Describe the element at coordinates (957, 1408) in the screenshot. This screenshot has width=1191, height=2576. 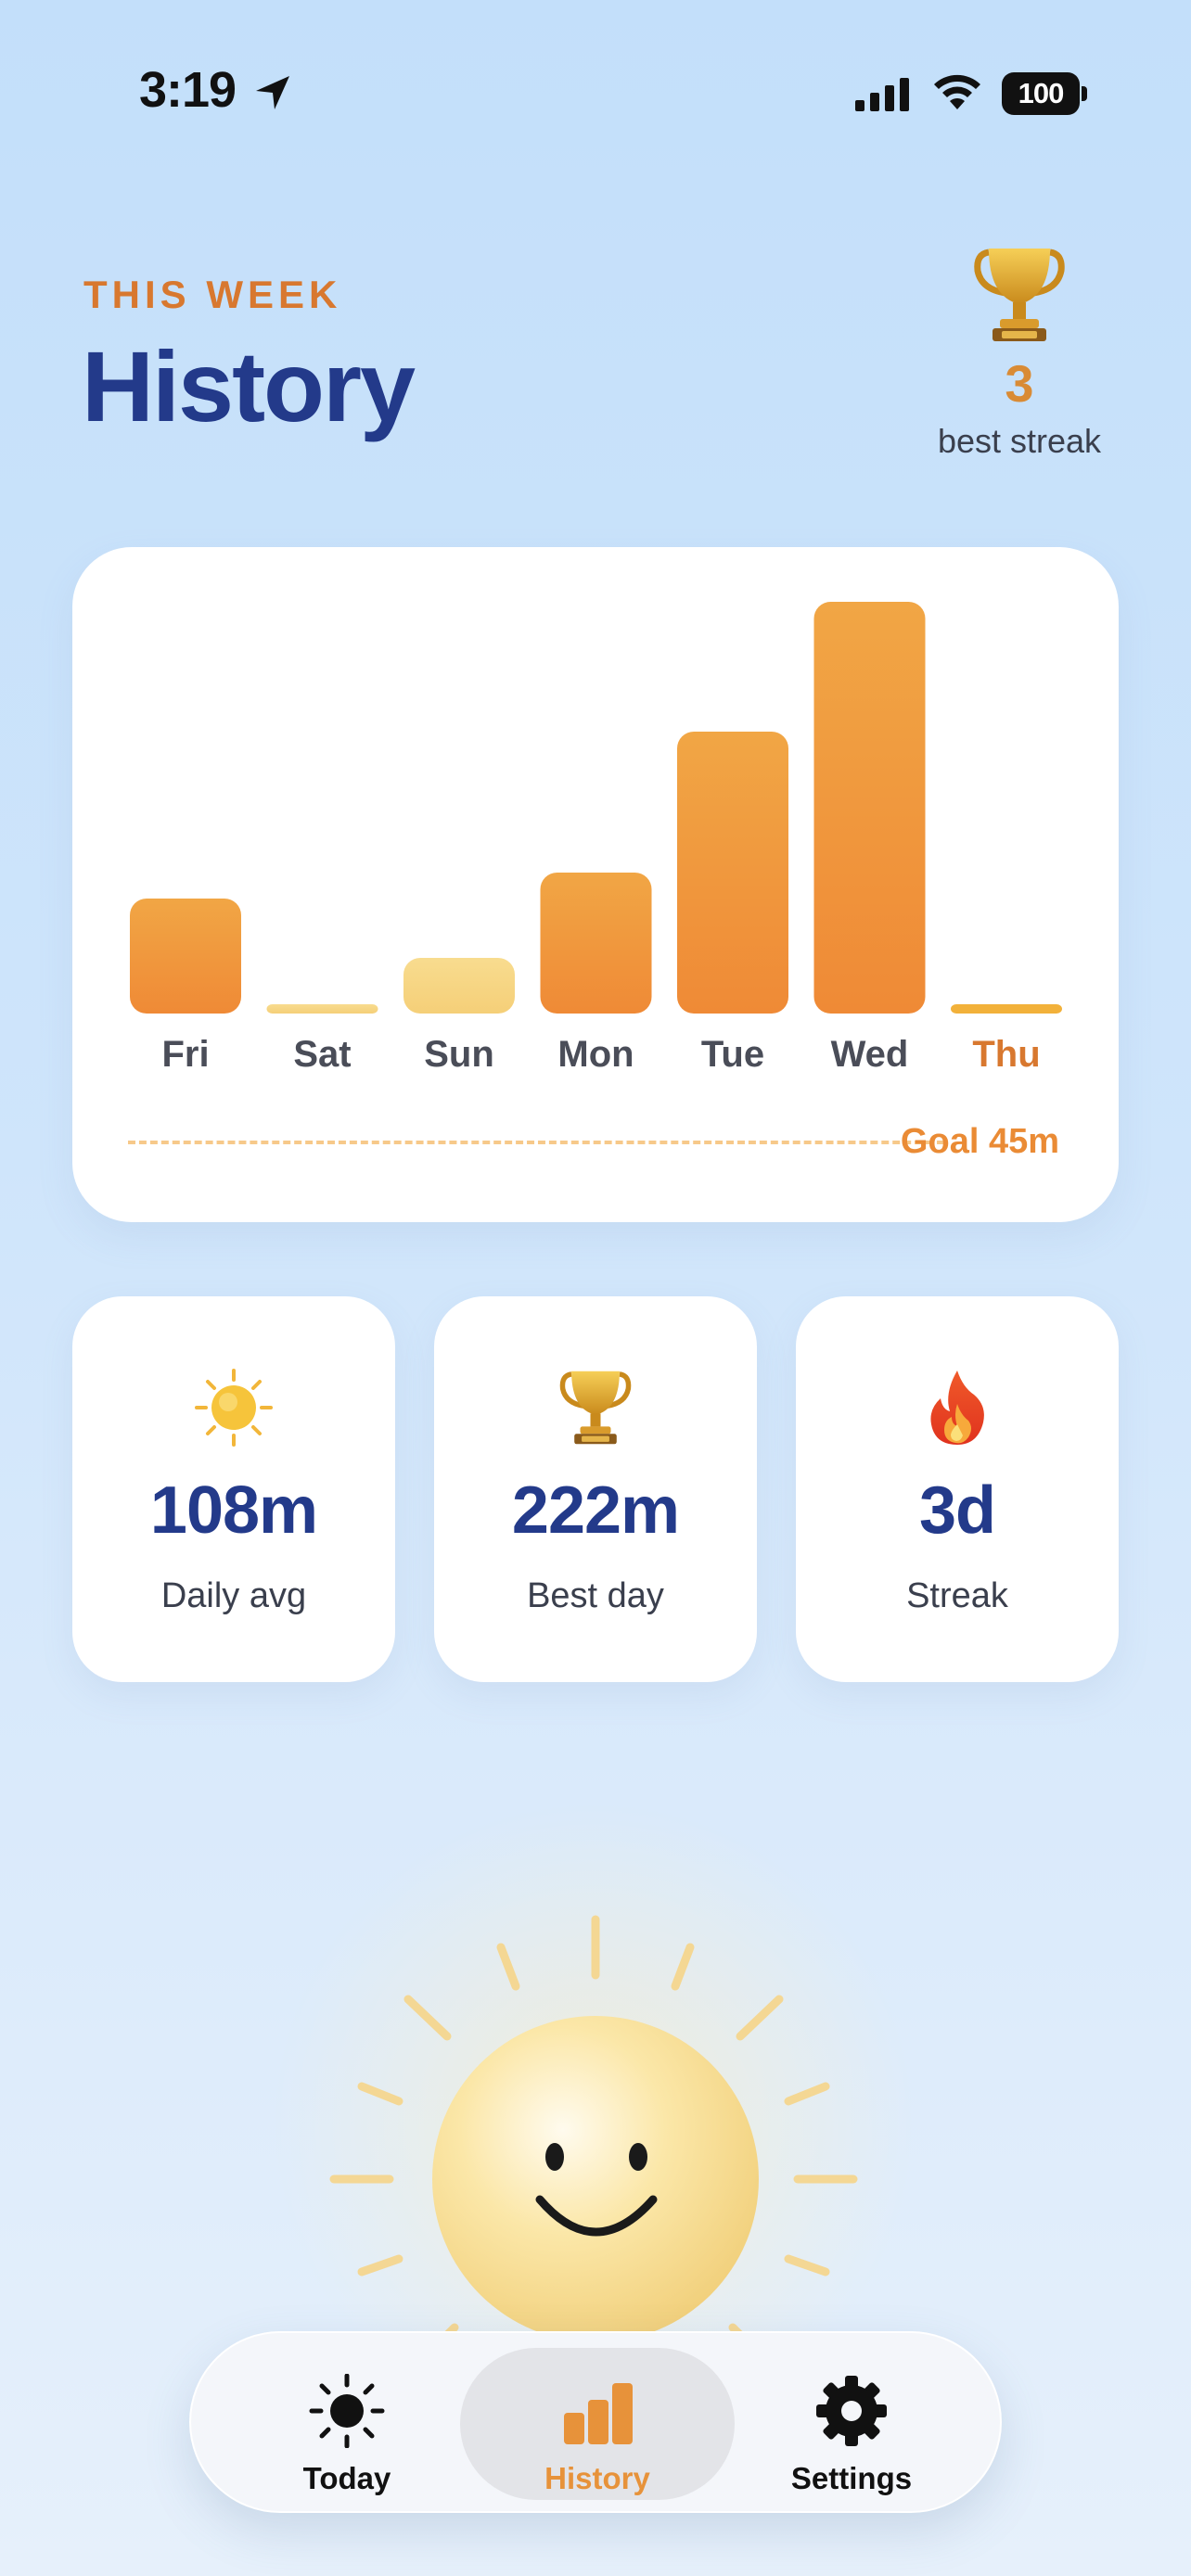
I see `fire-icon` at that location.